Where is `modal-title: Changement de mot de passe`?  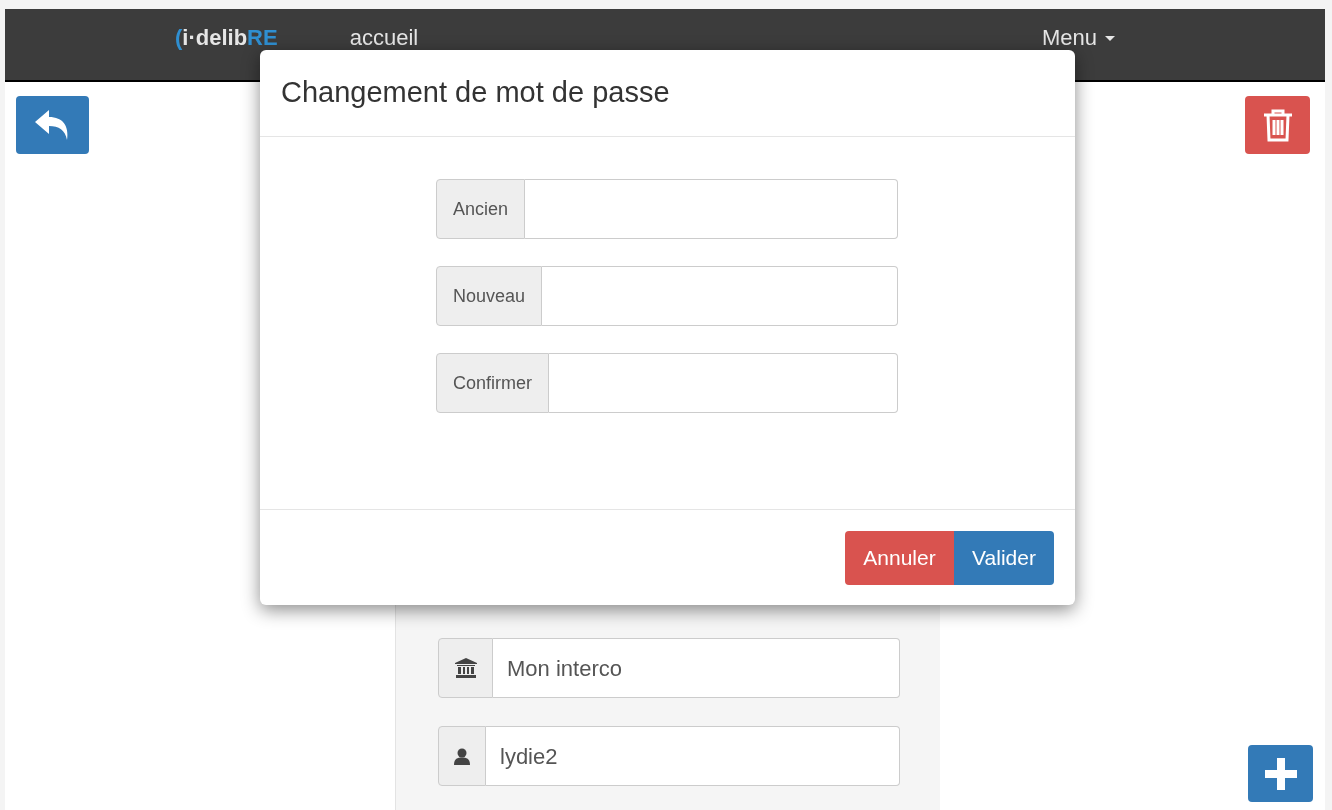
modal-title: Changement de mot de passe is located at coordinates (475, 93).